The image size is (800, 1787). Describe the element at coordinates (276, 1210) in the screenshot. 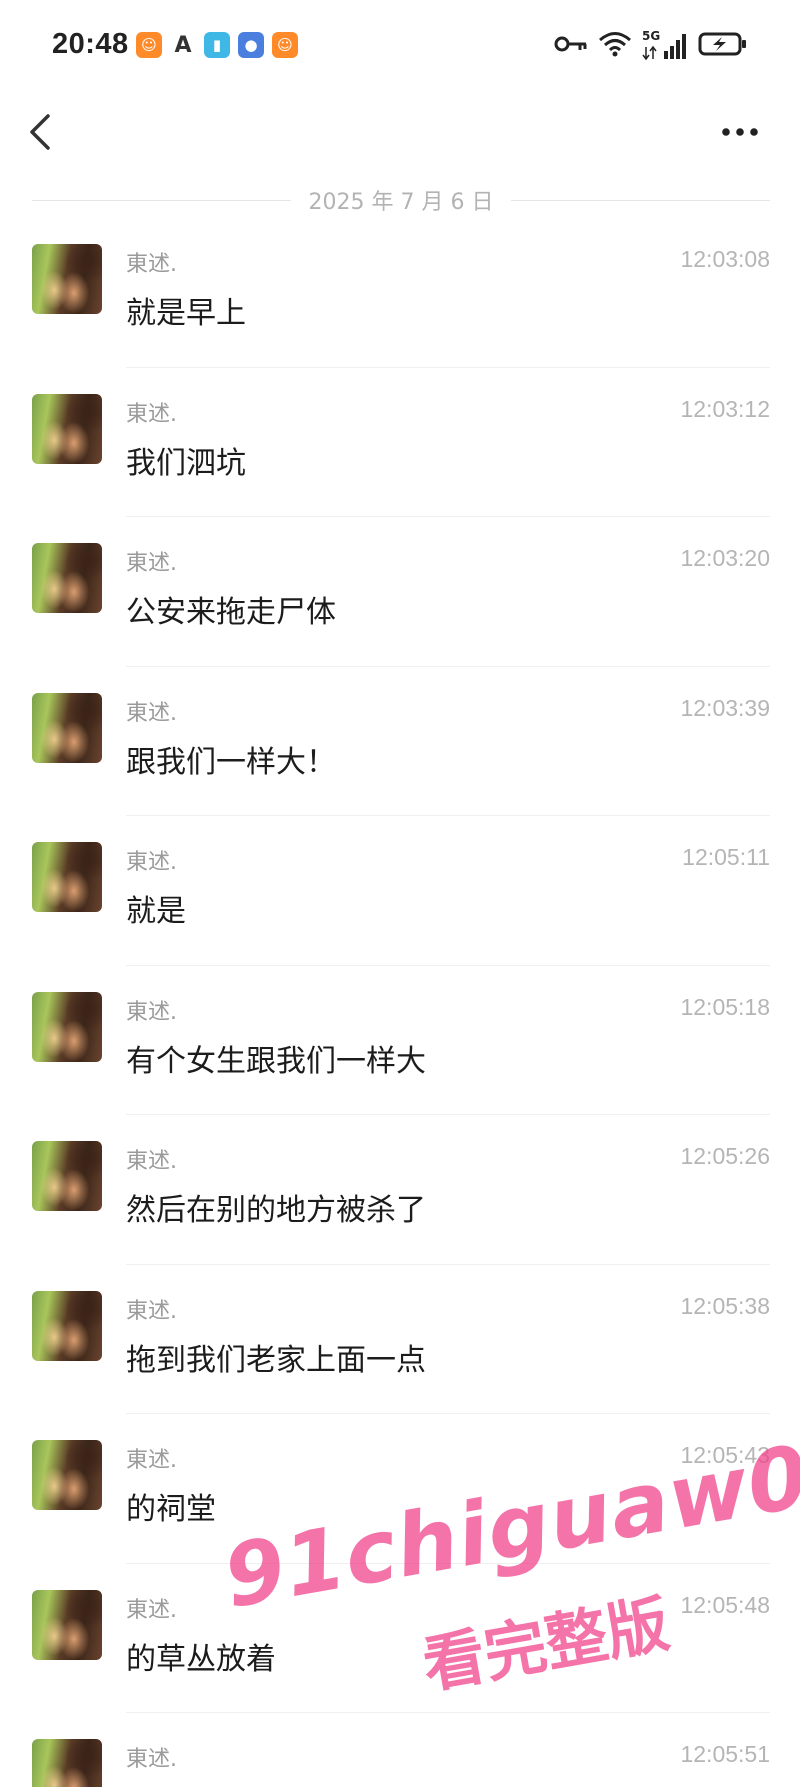

I see `message-text: 然后在别的地方被杀了` at that location.